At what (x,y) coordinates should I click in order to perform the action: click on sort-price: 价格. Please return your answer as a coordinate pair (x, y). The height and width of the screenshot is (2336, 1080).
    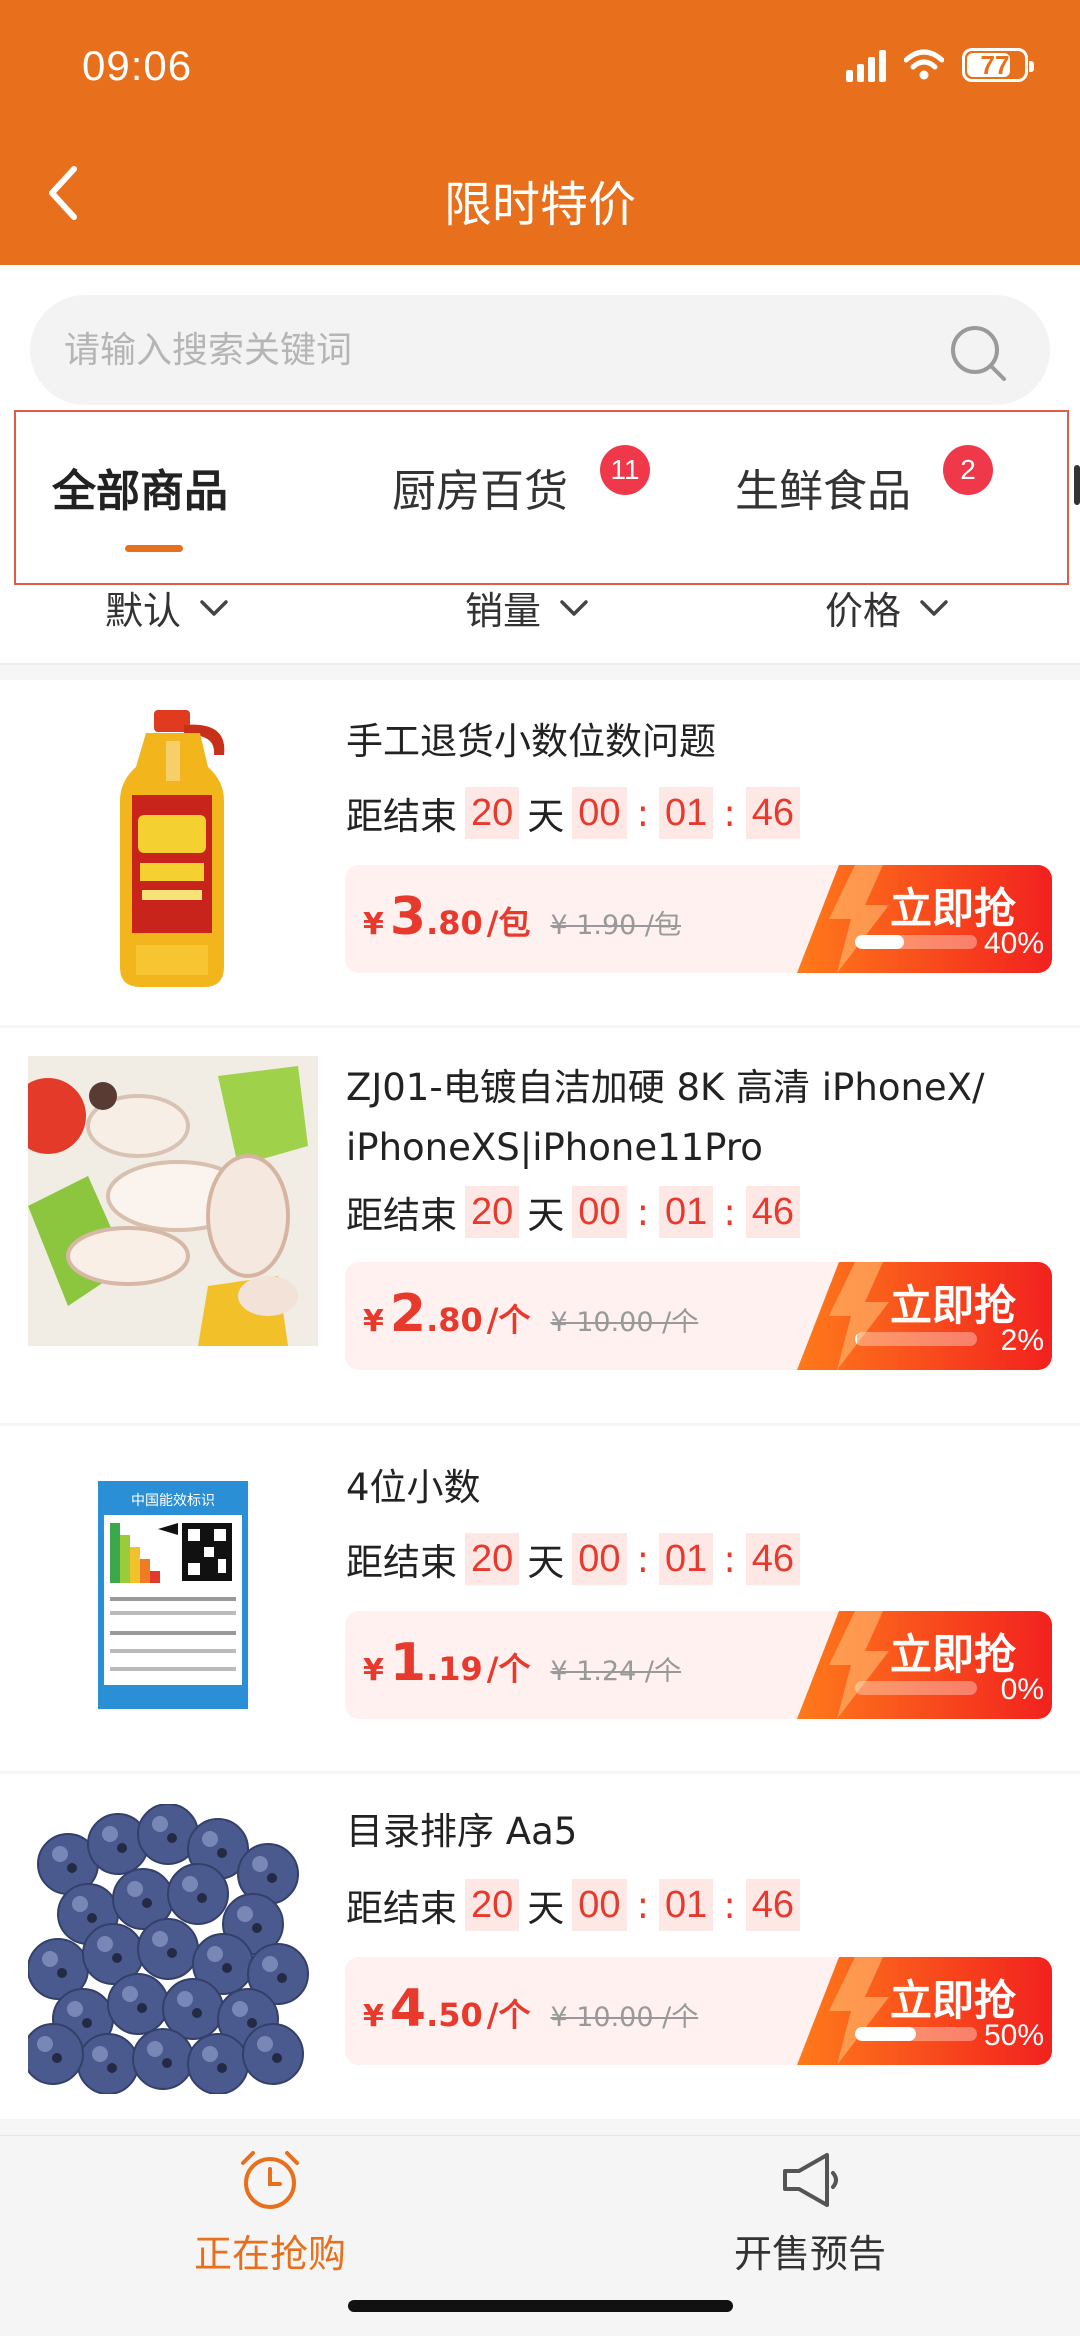
    Looking at the image, I should click on (887, 607).